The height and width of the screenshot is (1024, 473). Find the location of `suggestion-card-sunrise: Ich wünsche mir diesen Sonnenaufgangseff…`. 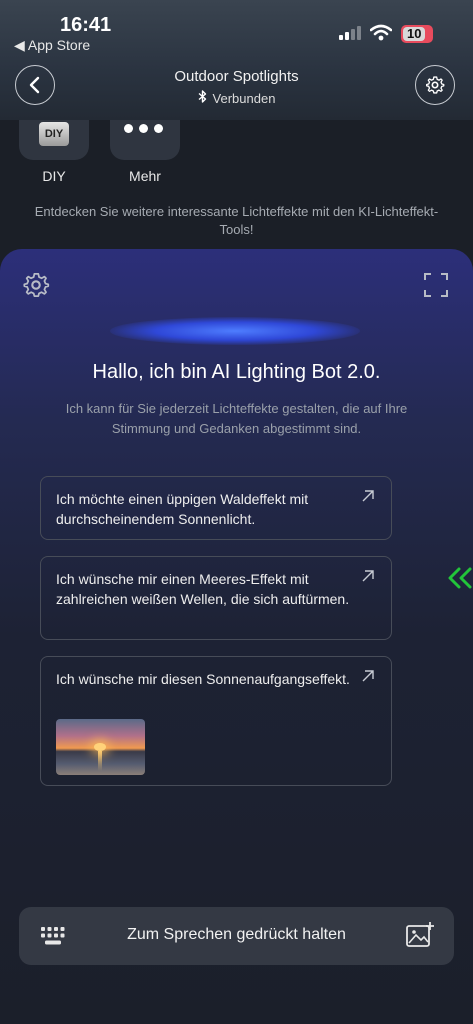

suggestion-card-sunrise: Ich wünsche mir diesen Sonnenaufgangseff… is located at coordinates (216, 721).